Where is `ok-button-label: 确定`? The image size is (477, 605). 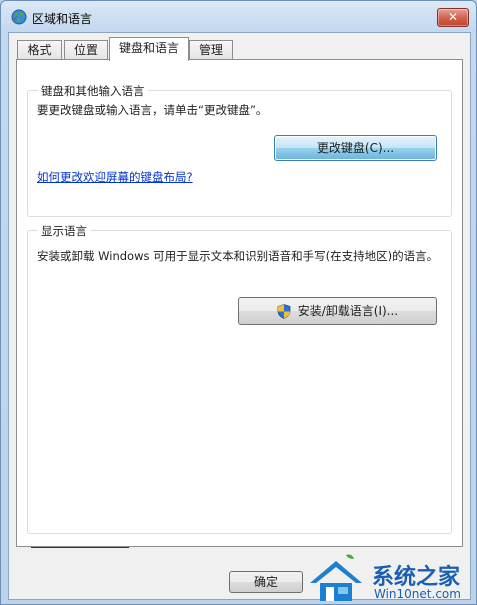
ok-button-label: 确定 is located at coordinates (265, 582).